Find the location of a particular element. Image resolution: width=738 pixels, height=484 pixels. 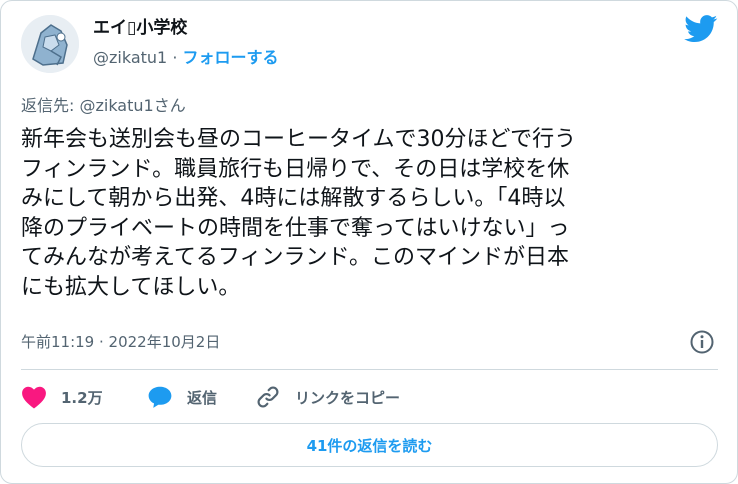

twitter-bird-icon is located at coordinates (701, 29).